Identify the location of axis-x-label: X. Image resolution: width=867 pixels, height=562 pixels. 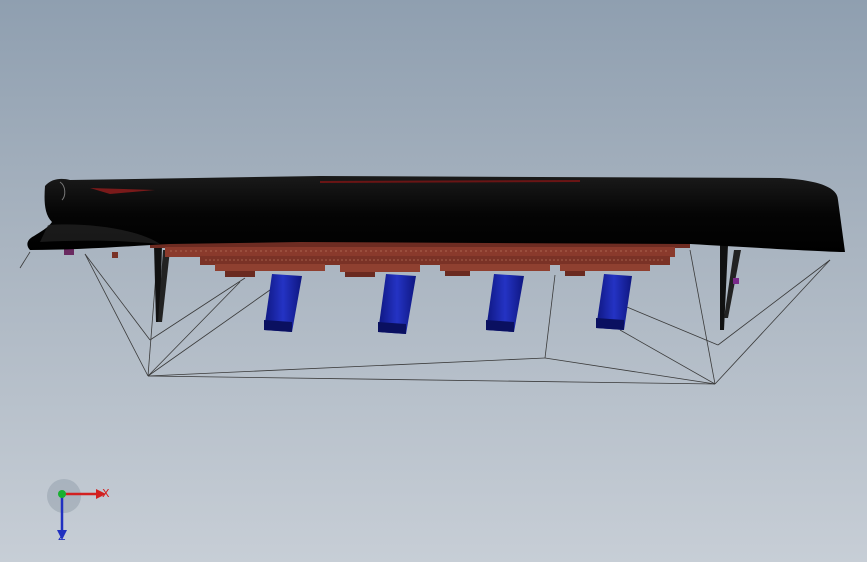
(106, 493).